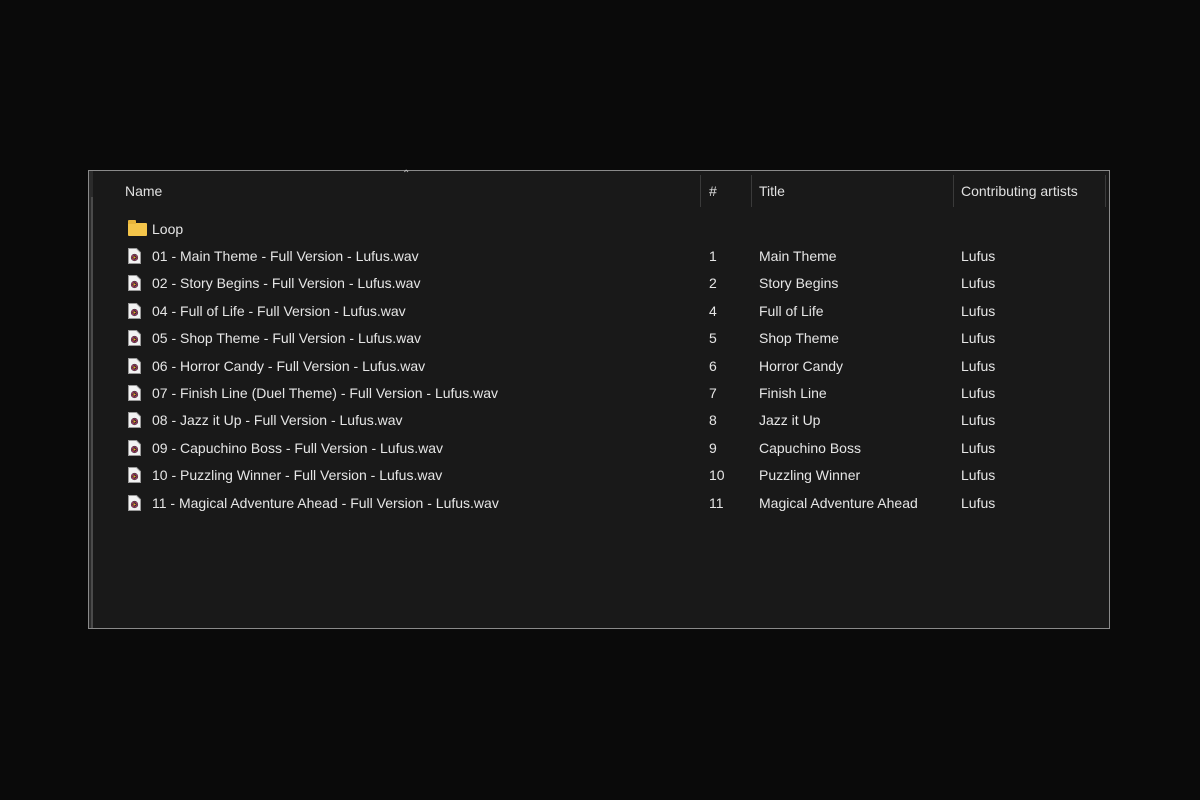 This screenshot has height=800, width=1200. I want to click on track-title: Capuchino Boss, so click(810, 447).